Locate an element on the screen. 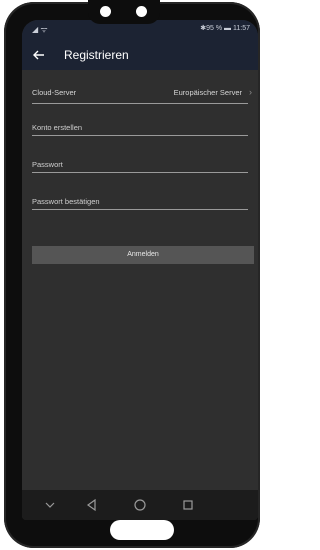 This screenshot has width=320, height=550. chevron-right-icon: › is located at coordinates (250, 92).